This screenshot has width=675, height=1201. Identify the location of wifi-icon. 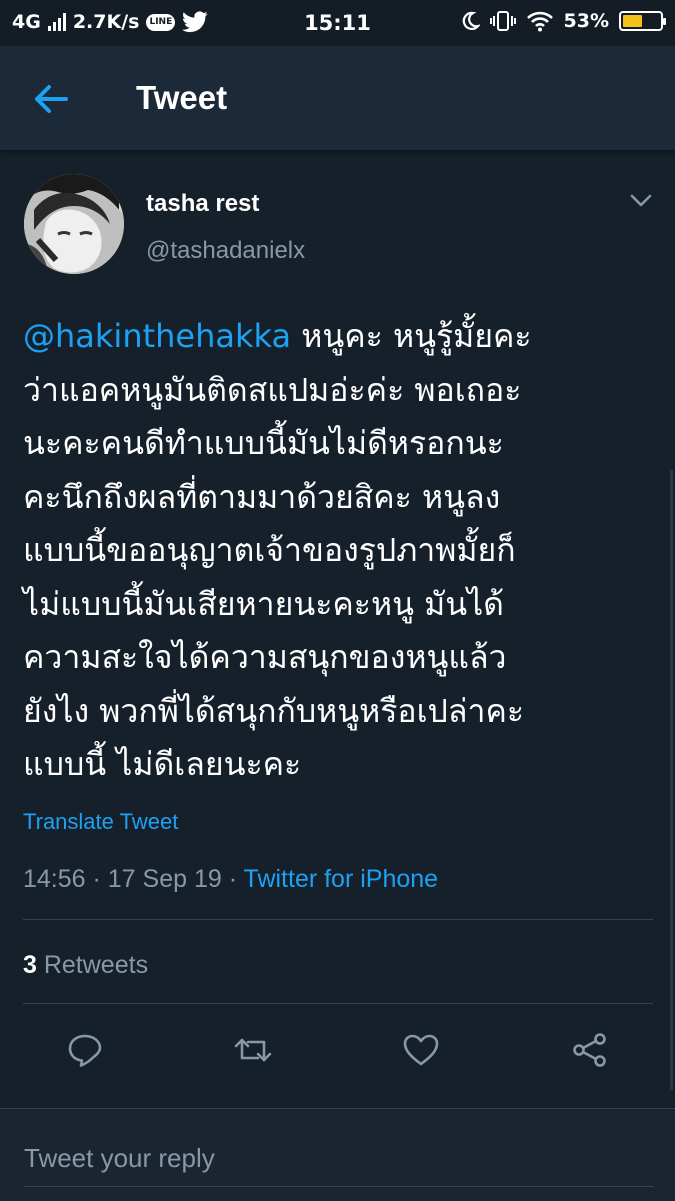
(539, 21).